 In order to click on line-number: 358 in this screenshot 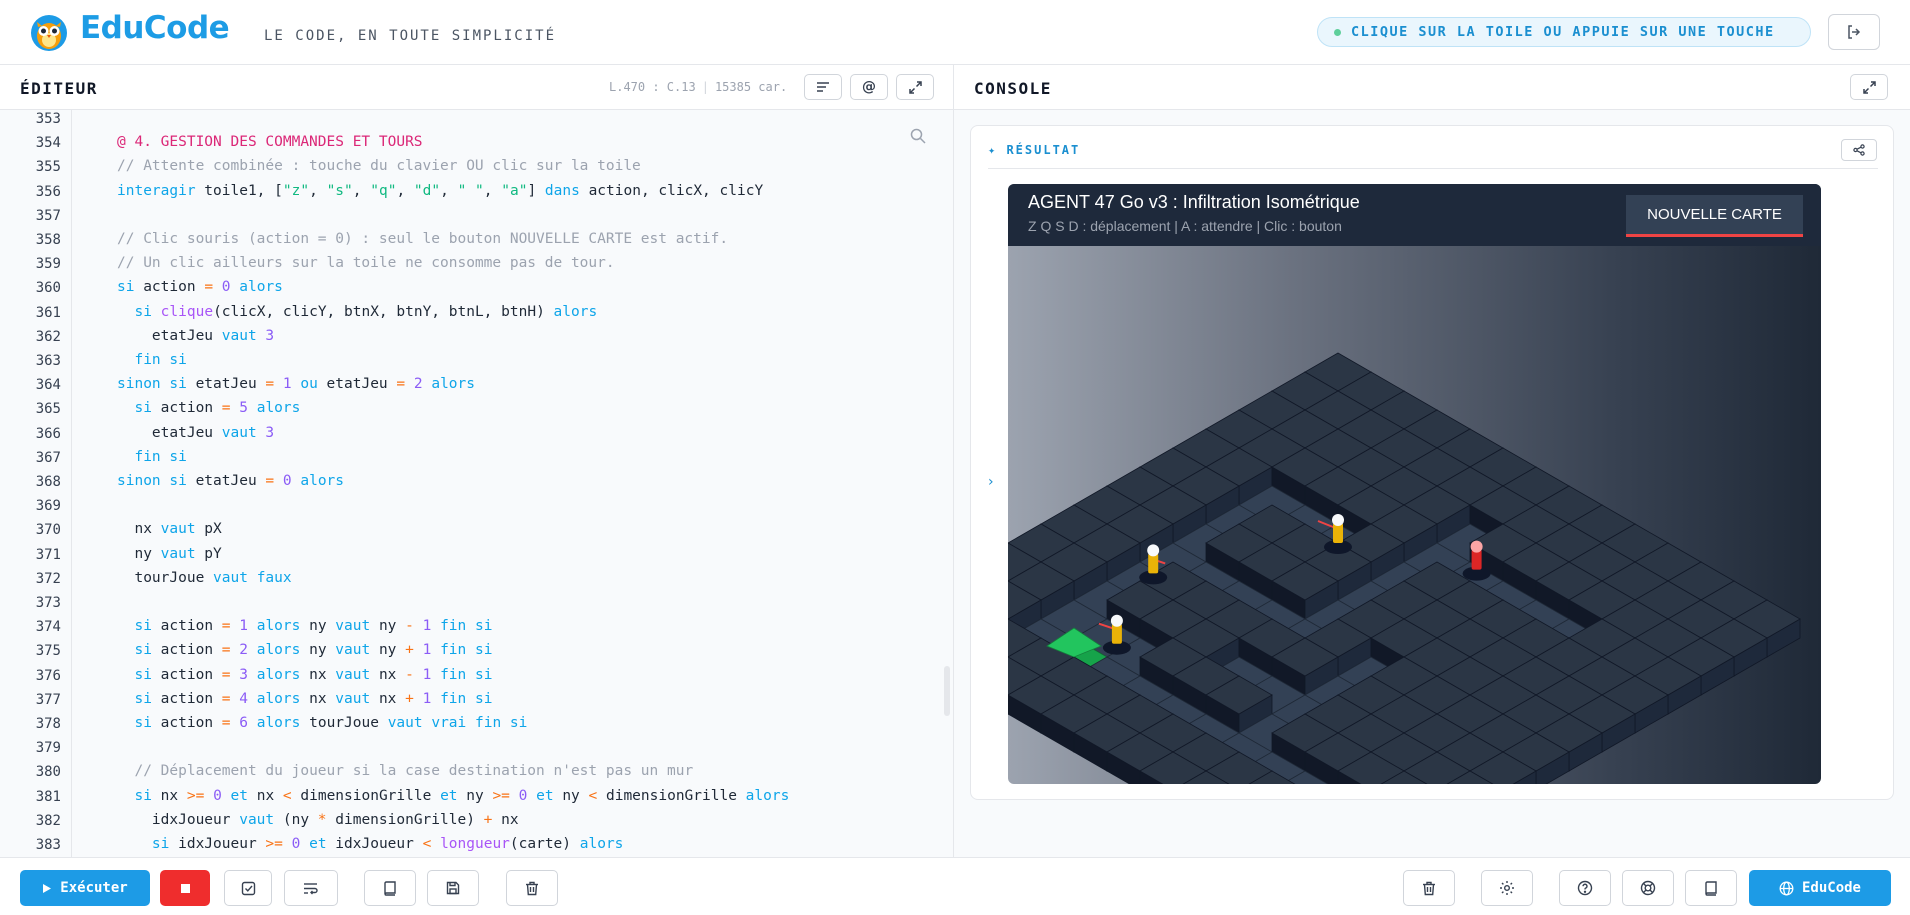, I will do `click(48, 240)`.